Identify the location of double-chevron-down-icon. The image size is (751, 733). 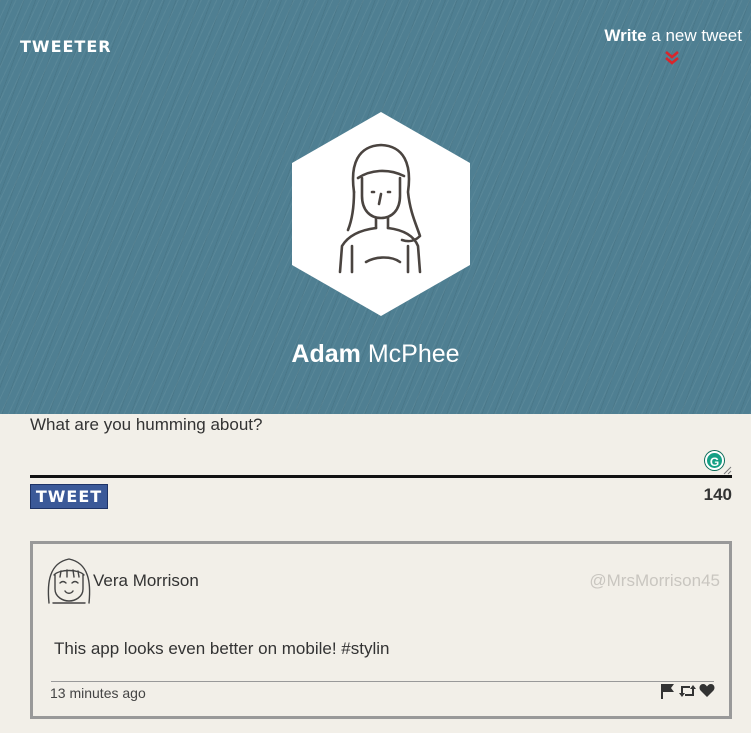
(672, 58).